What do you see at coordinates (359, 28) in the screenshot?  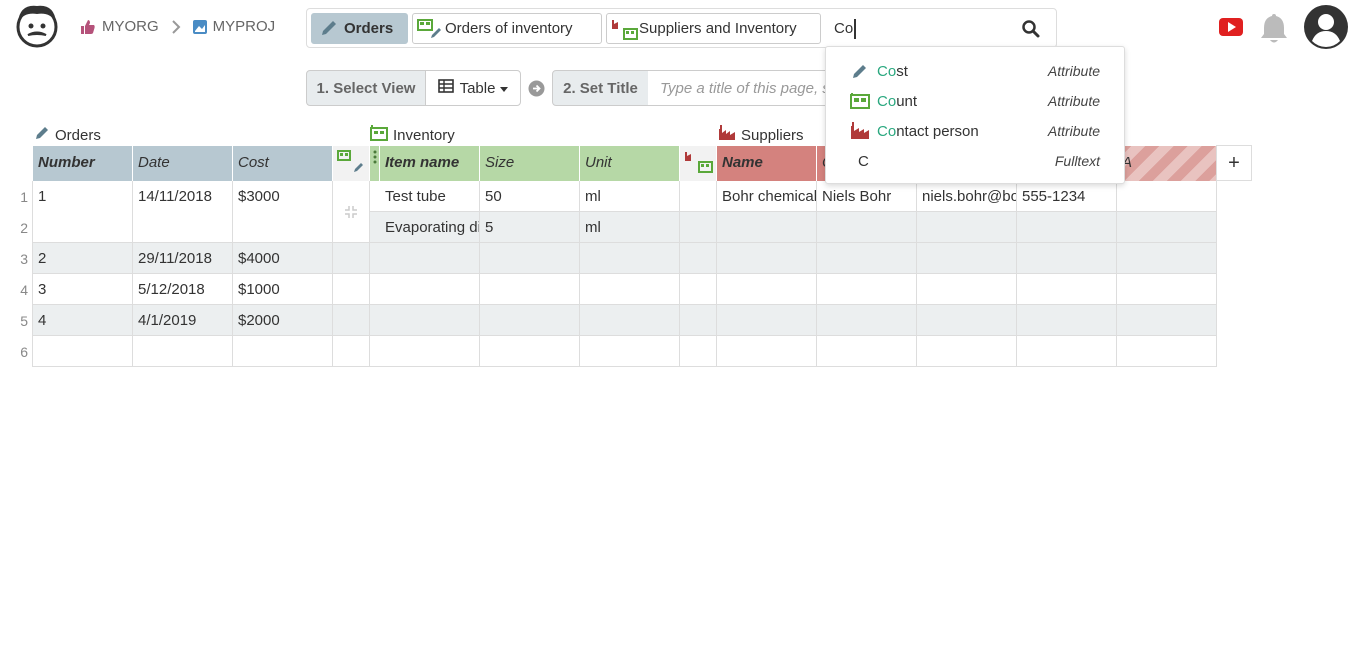 I see `chip-orders: Orders` at bounding box center [359, 28].